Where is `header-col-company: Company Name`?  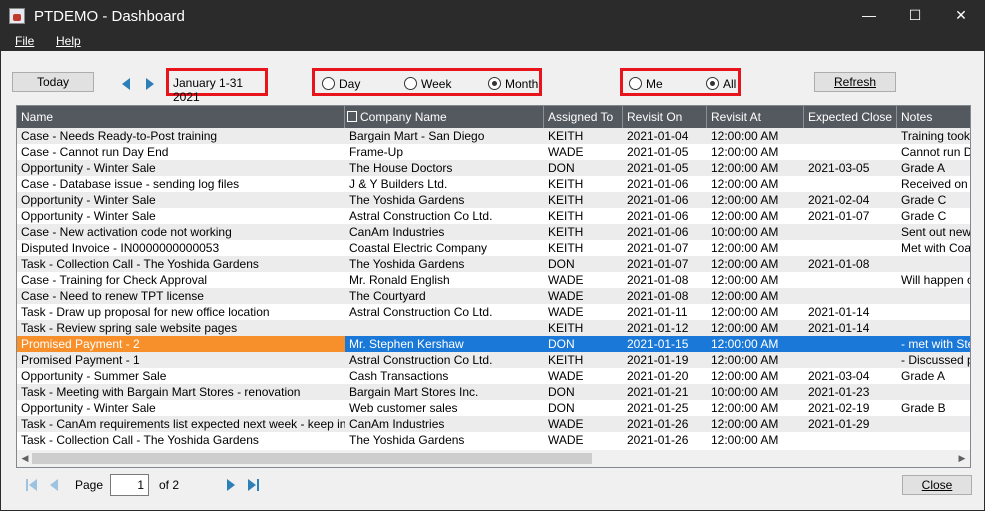 header-col-company: Company Name is located at coordinates (444, 117).